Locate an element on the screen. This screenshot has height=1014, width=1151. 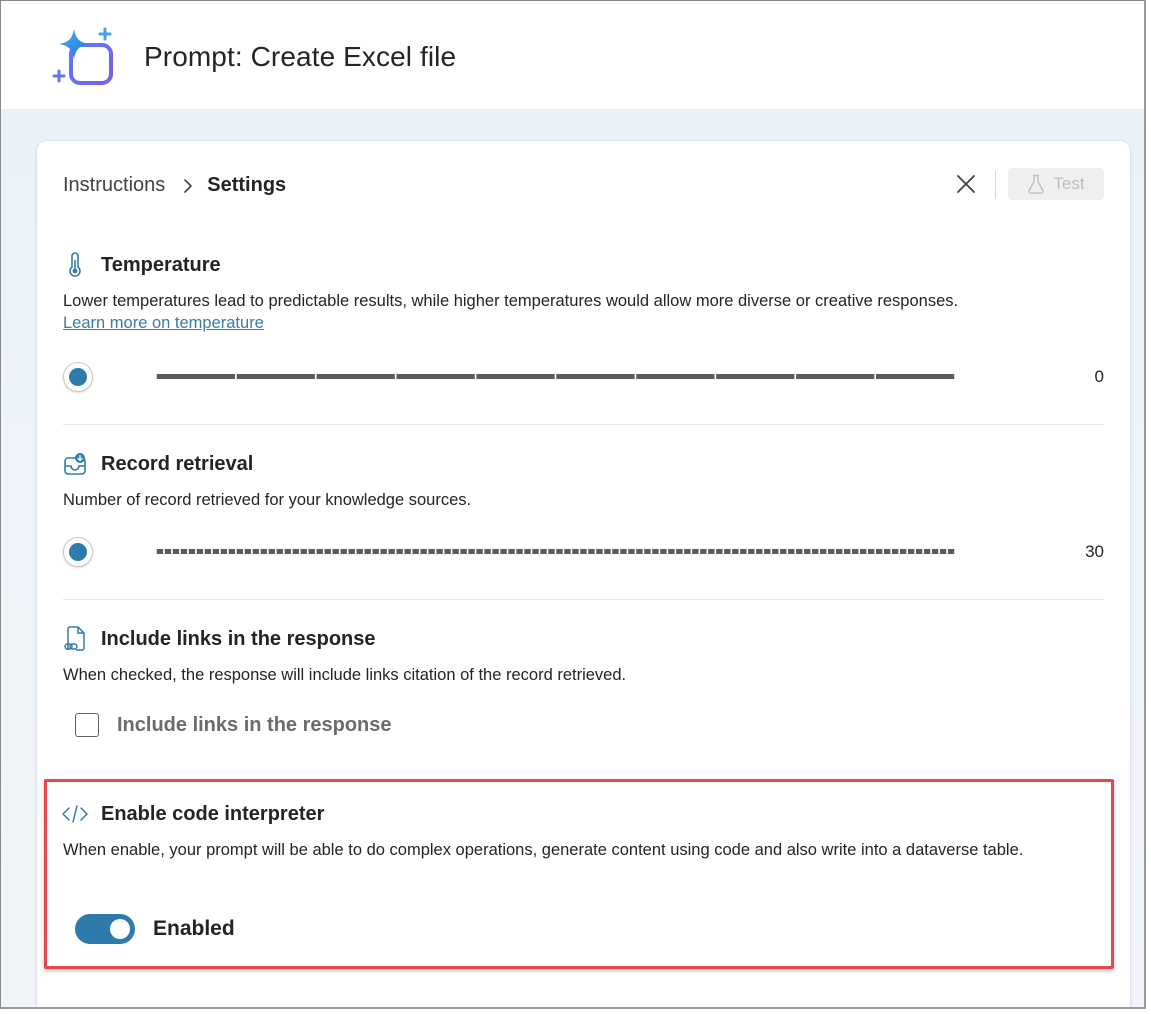
include-links-checkbox-row: Include links in the response is located at coordinates (233, 725).